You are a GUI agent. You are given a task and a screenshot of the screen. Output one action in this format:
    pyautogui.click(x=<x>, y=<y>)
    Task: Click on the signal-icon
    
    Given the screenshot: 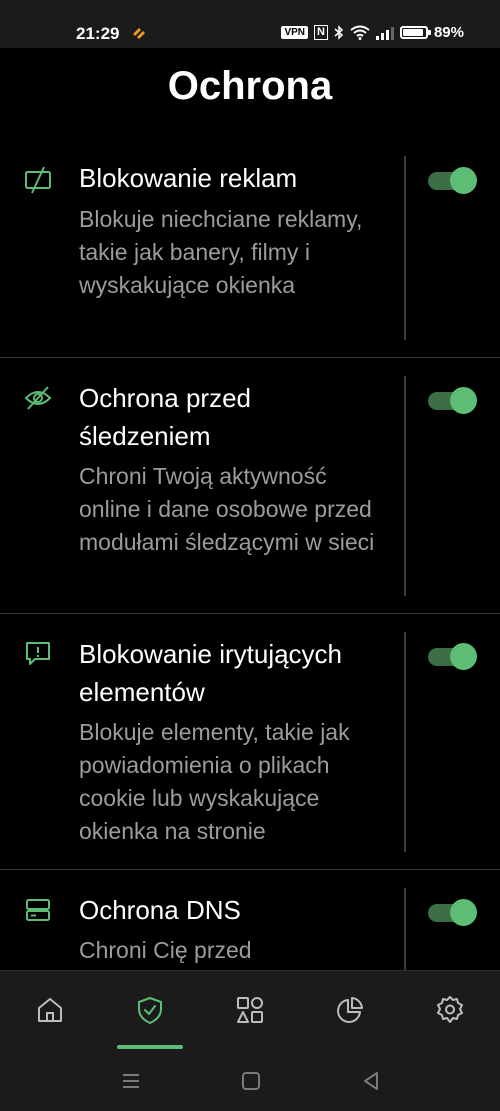 What is the action you would take?
    pyautogui.click(x=384, y=33)
    